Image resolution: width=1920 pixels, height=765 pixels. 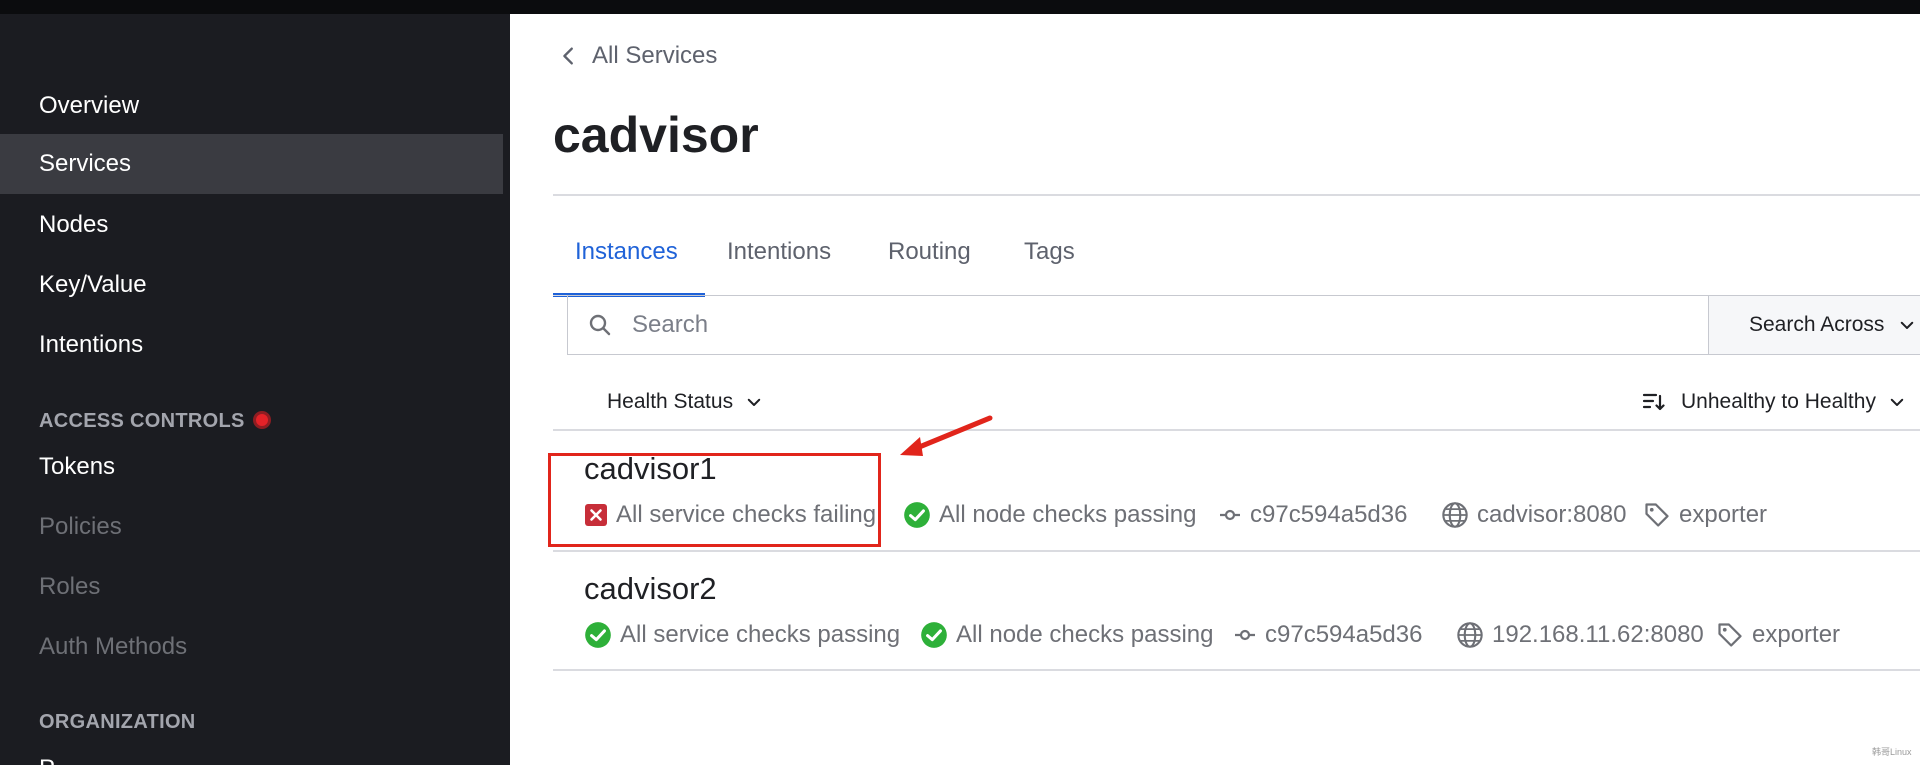 I want to click on sidebar-item-label: Services, so click(x=85, y=163).